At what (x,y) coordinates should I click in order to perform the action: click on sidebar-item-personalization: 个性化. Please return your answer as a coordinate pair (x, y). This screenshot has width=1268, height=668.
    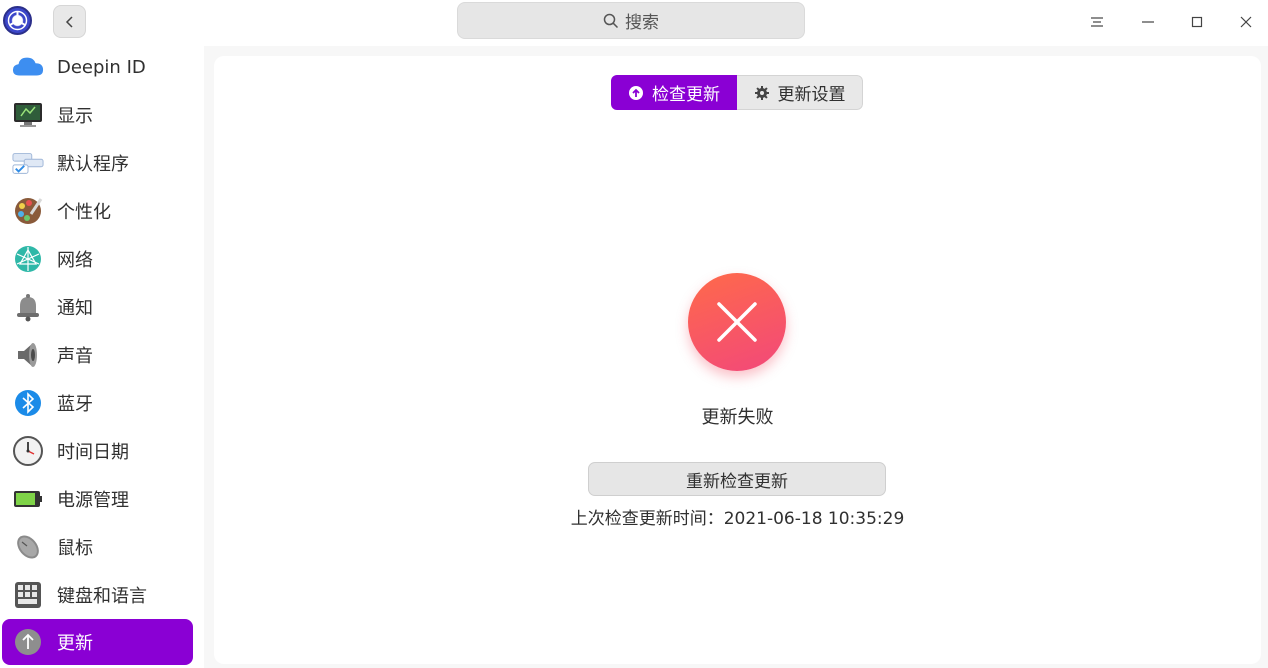
    Looking at the image, I should click on (97, 211).